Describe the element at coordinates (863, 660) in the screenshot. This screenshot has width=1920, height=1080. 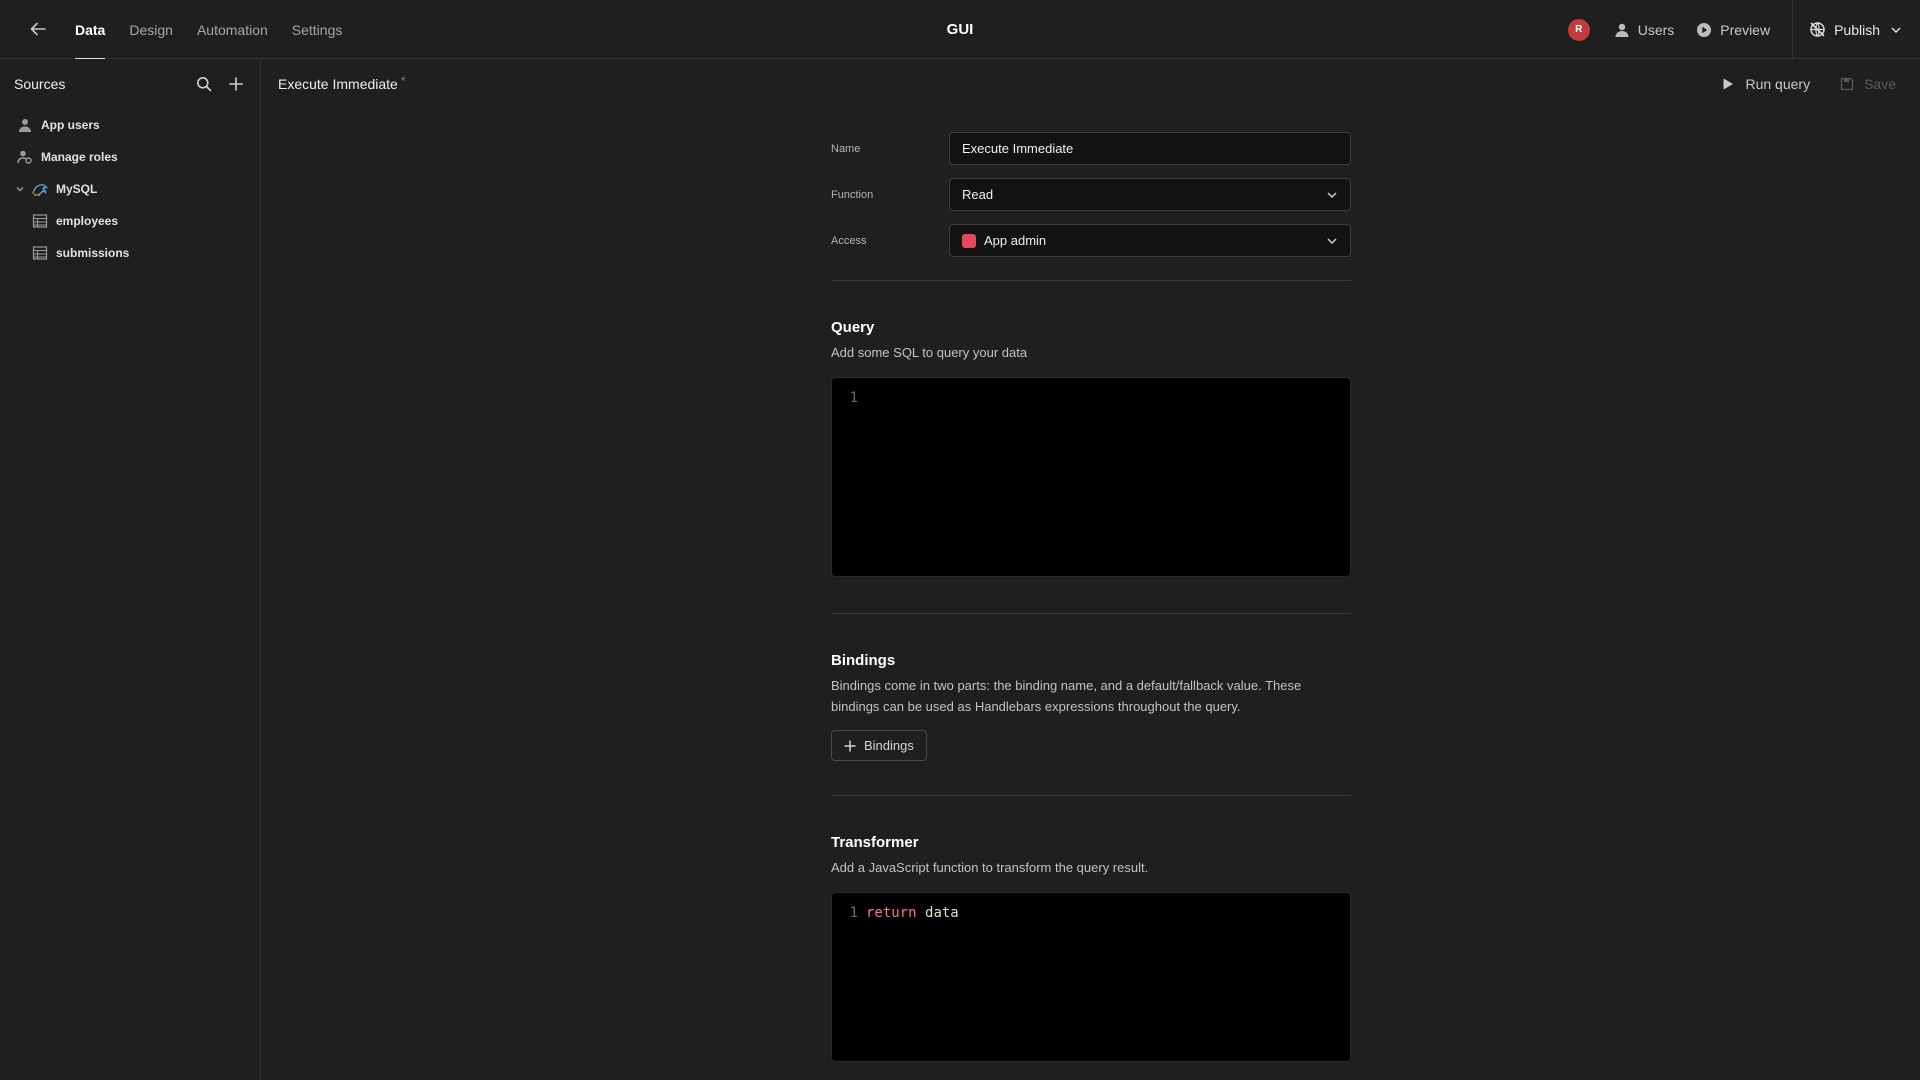
I see `bindings-section-title: Bindings` at that location.